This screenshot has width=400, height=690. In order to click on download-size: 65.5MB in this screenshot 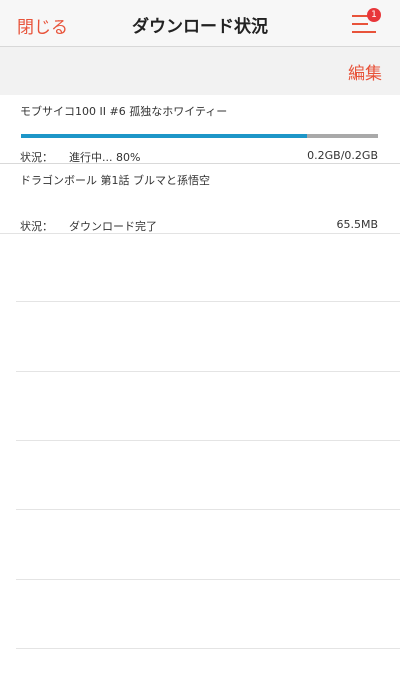, I will do `click(357, 224)`.